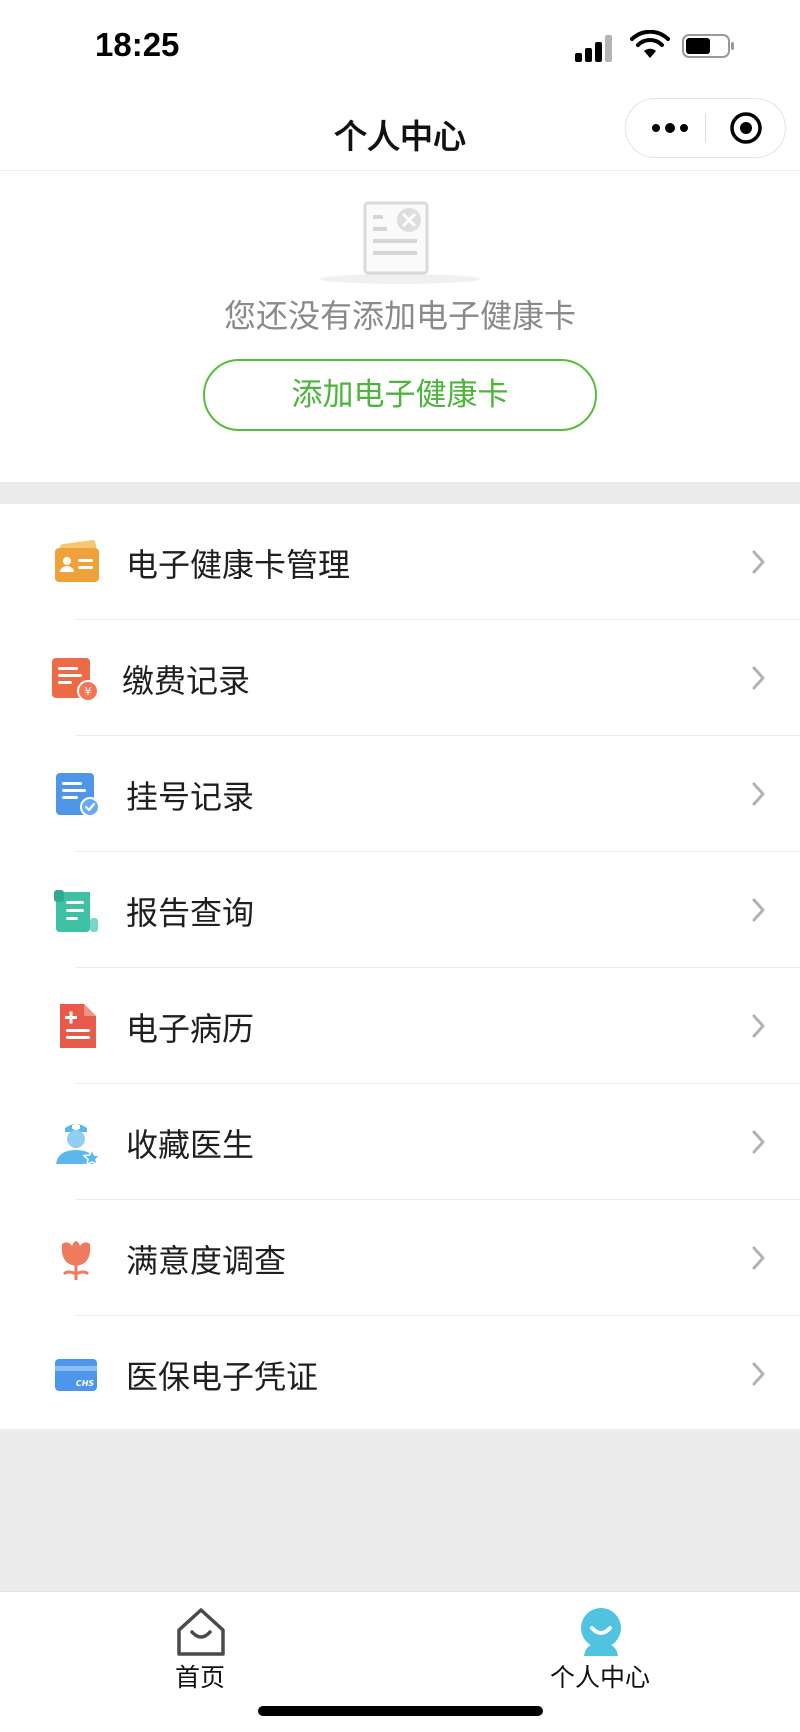  Describe the element at coordinates (75, 680) in the screenshot. I see `payment-record-icon: ¥` at that location.